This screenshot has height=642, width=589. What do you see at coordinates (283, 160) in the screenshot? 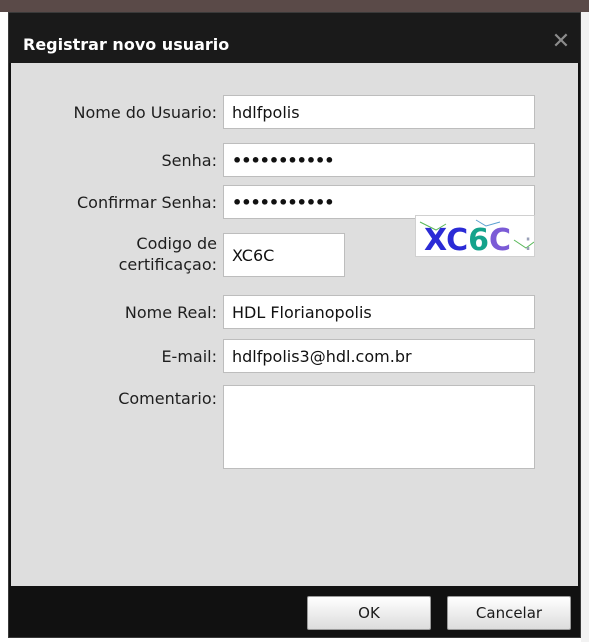
I see `password-value: •••••••••••` at bounding box center [283, 160].